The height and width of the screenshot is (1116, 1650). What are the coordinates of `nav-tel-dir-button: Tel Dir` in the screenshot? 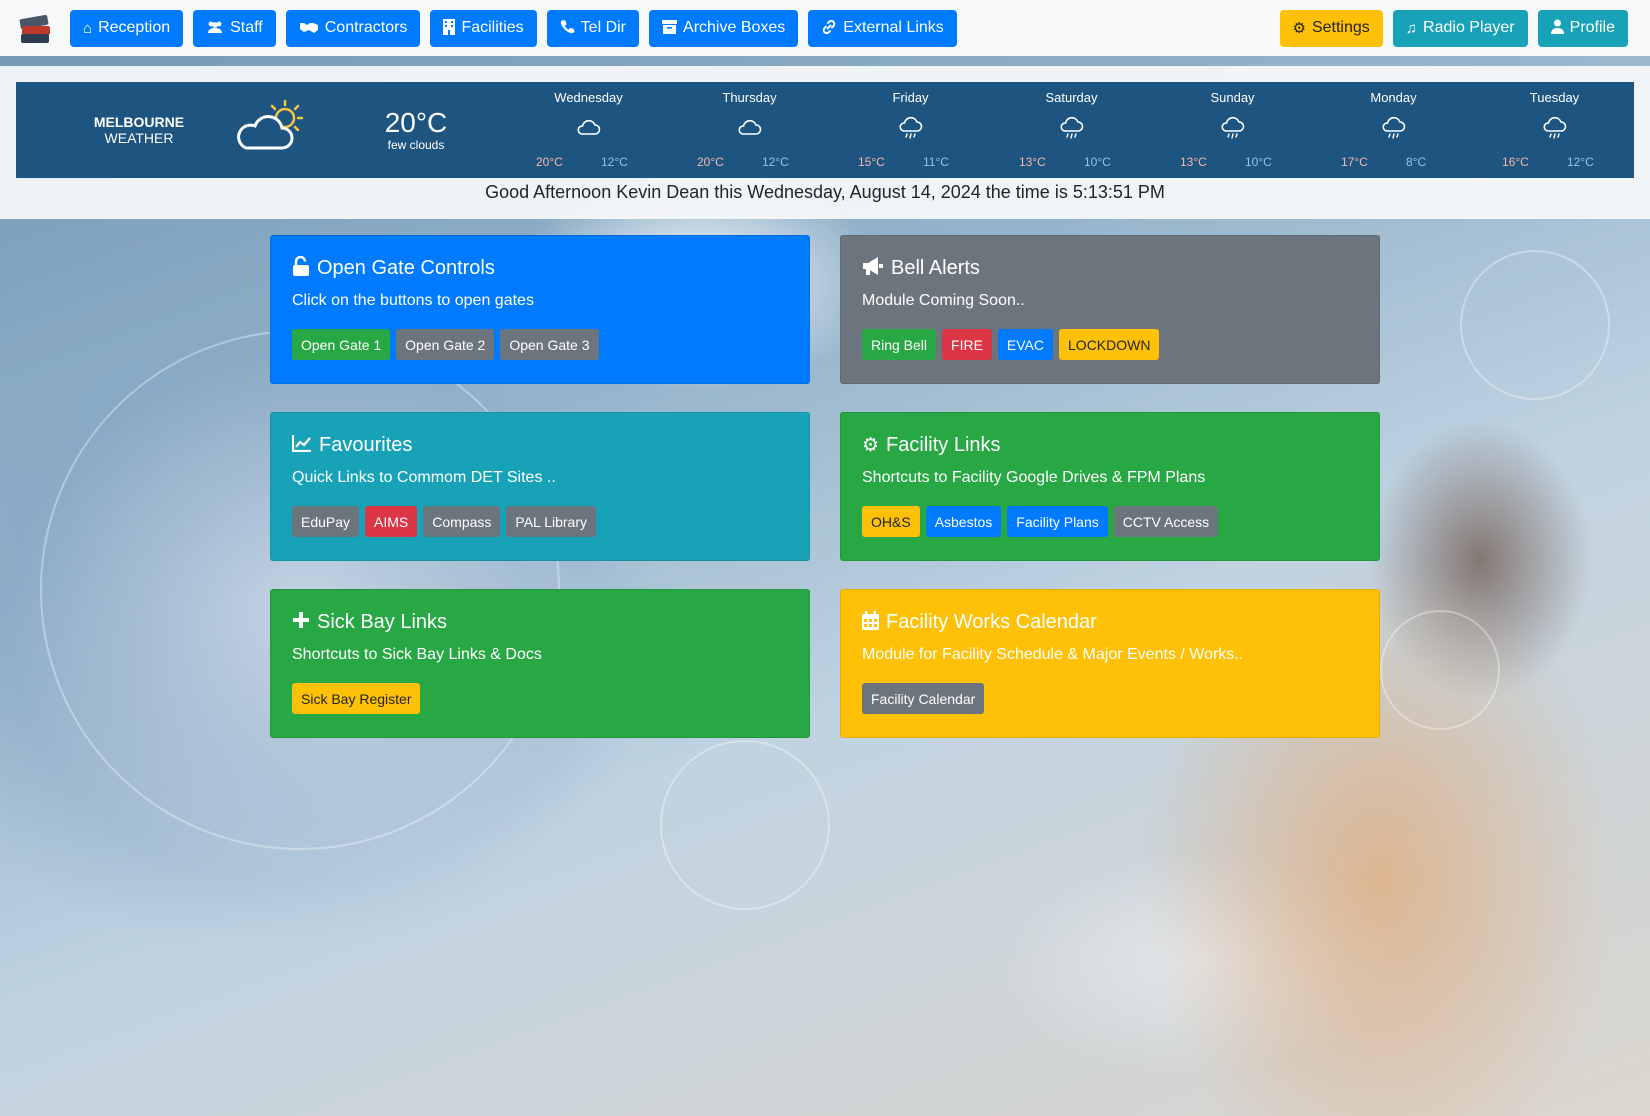 It's located at (593, 28).